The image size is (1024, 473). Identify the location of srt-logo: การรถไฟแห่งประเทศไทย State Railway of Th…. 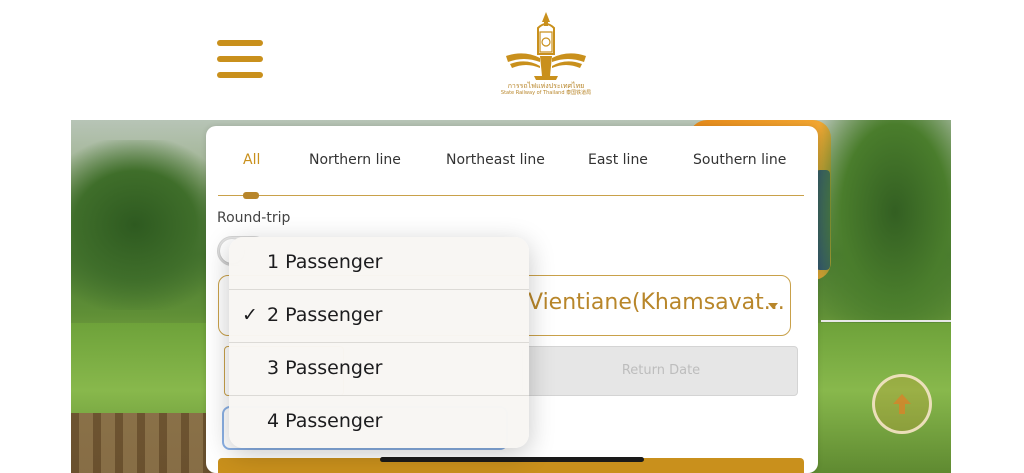
(546, 58).